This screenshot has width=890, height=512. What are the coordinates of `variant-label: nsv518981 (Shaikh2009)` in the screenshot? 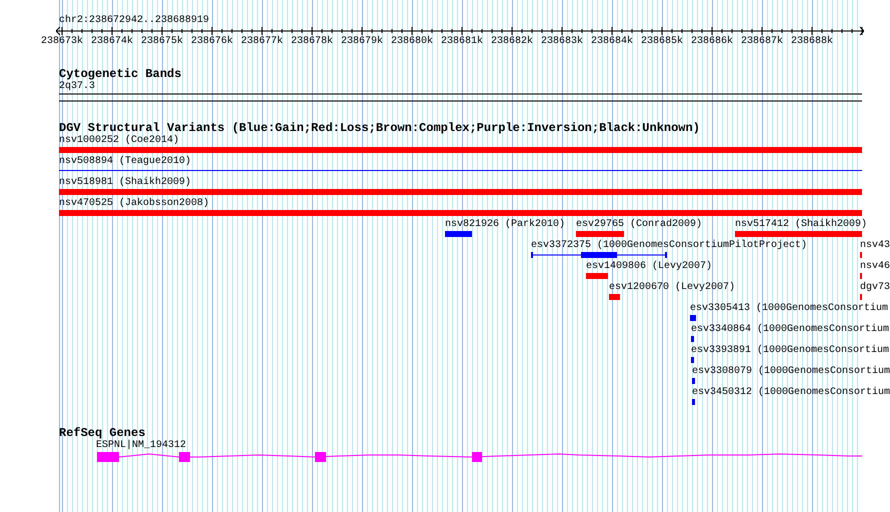 It's located at (125, 182).